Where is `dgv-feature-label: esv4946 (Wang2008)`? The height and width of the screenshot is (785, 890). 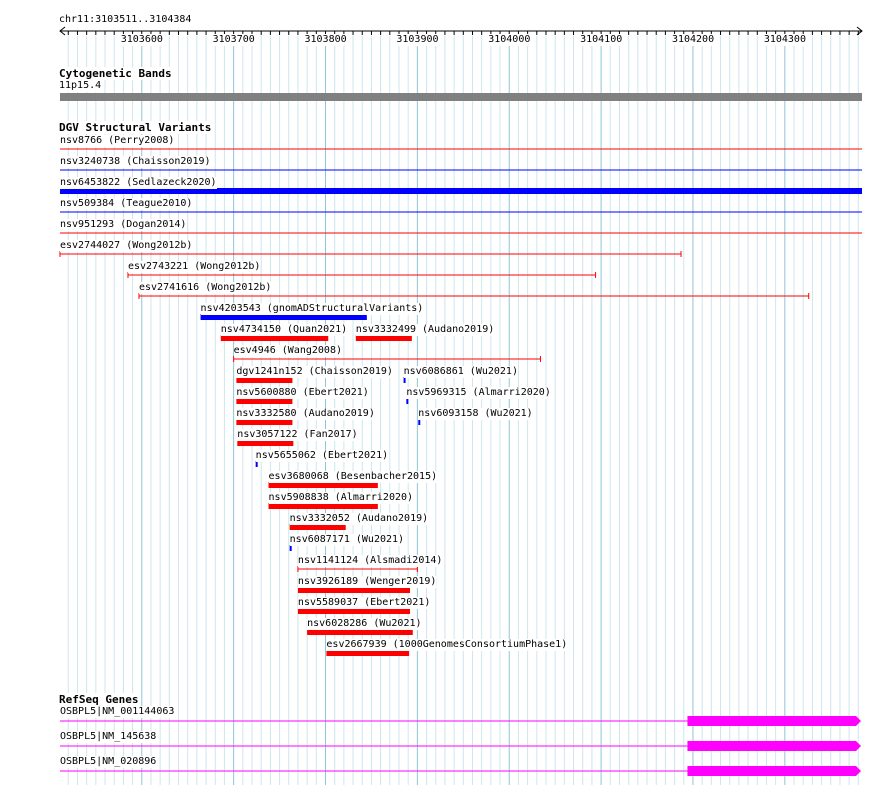 dgv-feature-label: esv4946 (Wang2008) is located at coordinates (287, 351).